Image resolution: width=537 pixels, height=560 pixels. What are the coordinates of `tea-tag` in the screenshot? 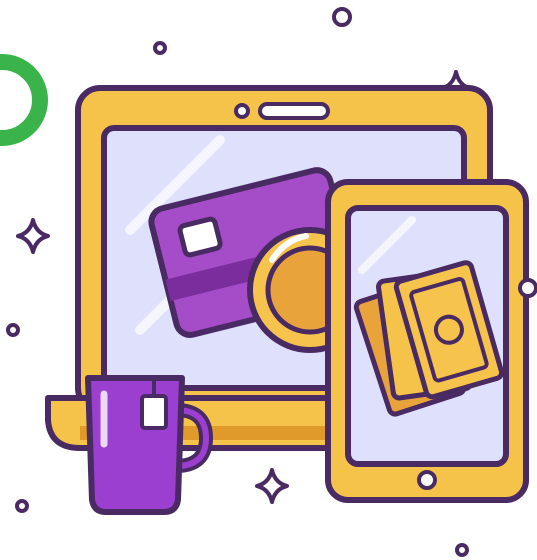 It's located at (154, 412).